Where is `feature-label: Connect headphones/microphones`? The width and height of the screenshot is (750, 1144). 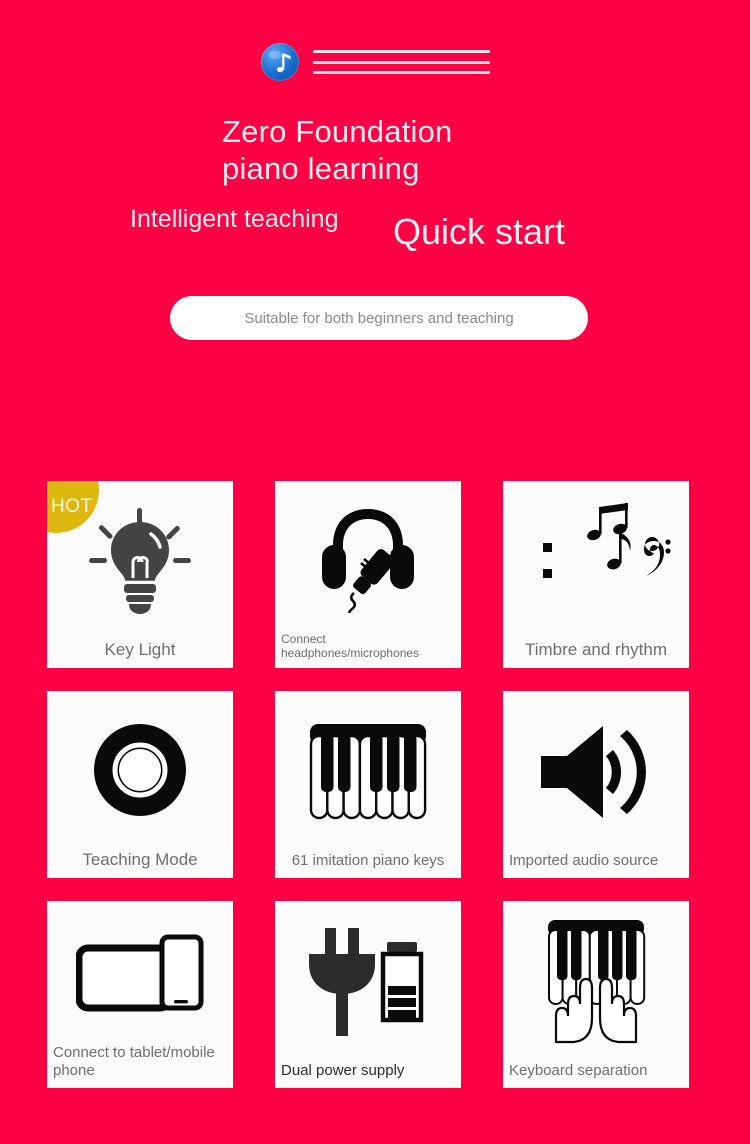
feature-label: Connect headphones/microphones is located at coordinates (350, 646).